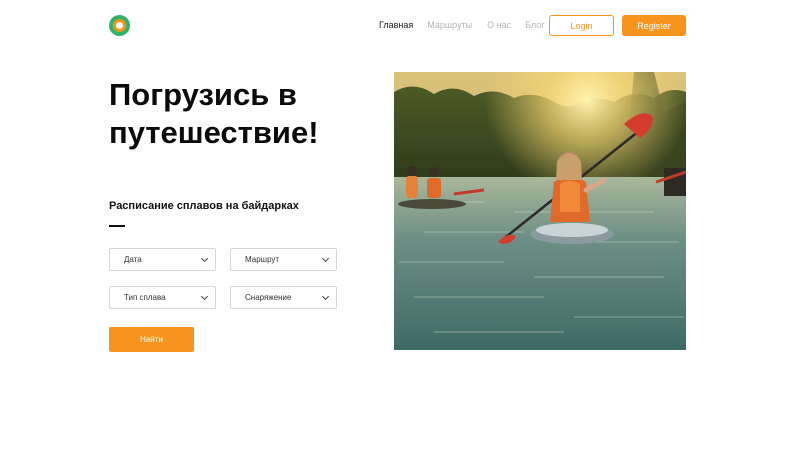 The width and height of the screenshot is (800, 454). What do you see at coordinates (499, 25) in the screenshot?
I see `nav-item-about: О нас` at bounding box center [499, 25].